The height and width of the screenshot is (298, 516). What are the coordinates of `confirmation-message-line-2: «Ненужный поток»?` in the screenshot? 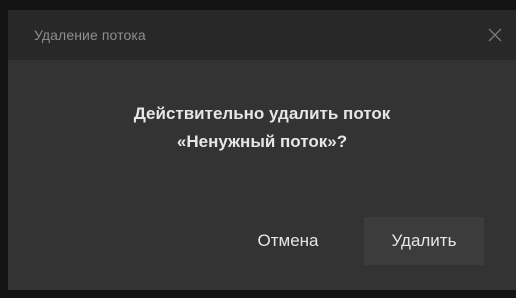 It's located at (262, 141).